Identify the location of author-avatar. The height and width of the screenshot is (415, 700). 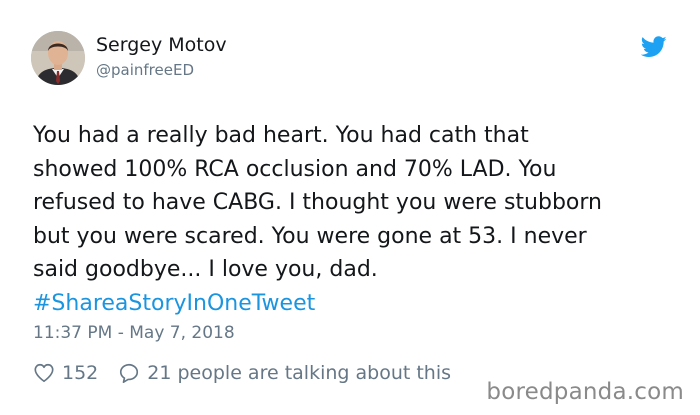
(58, 58).